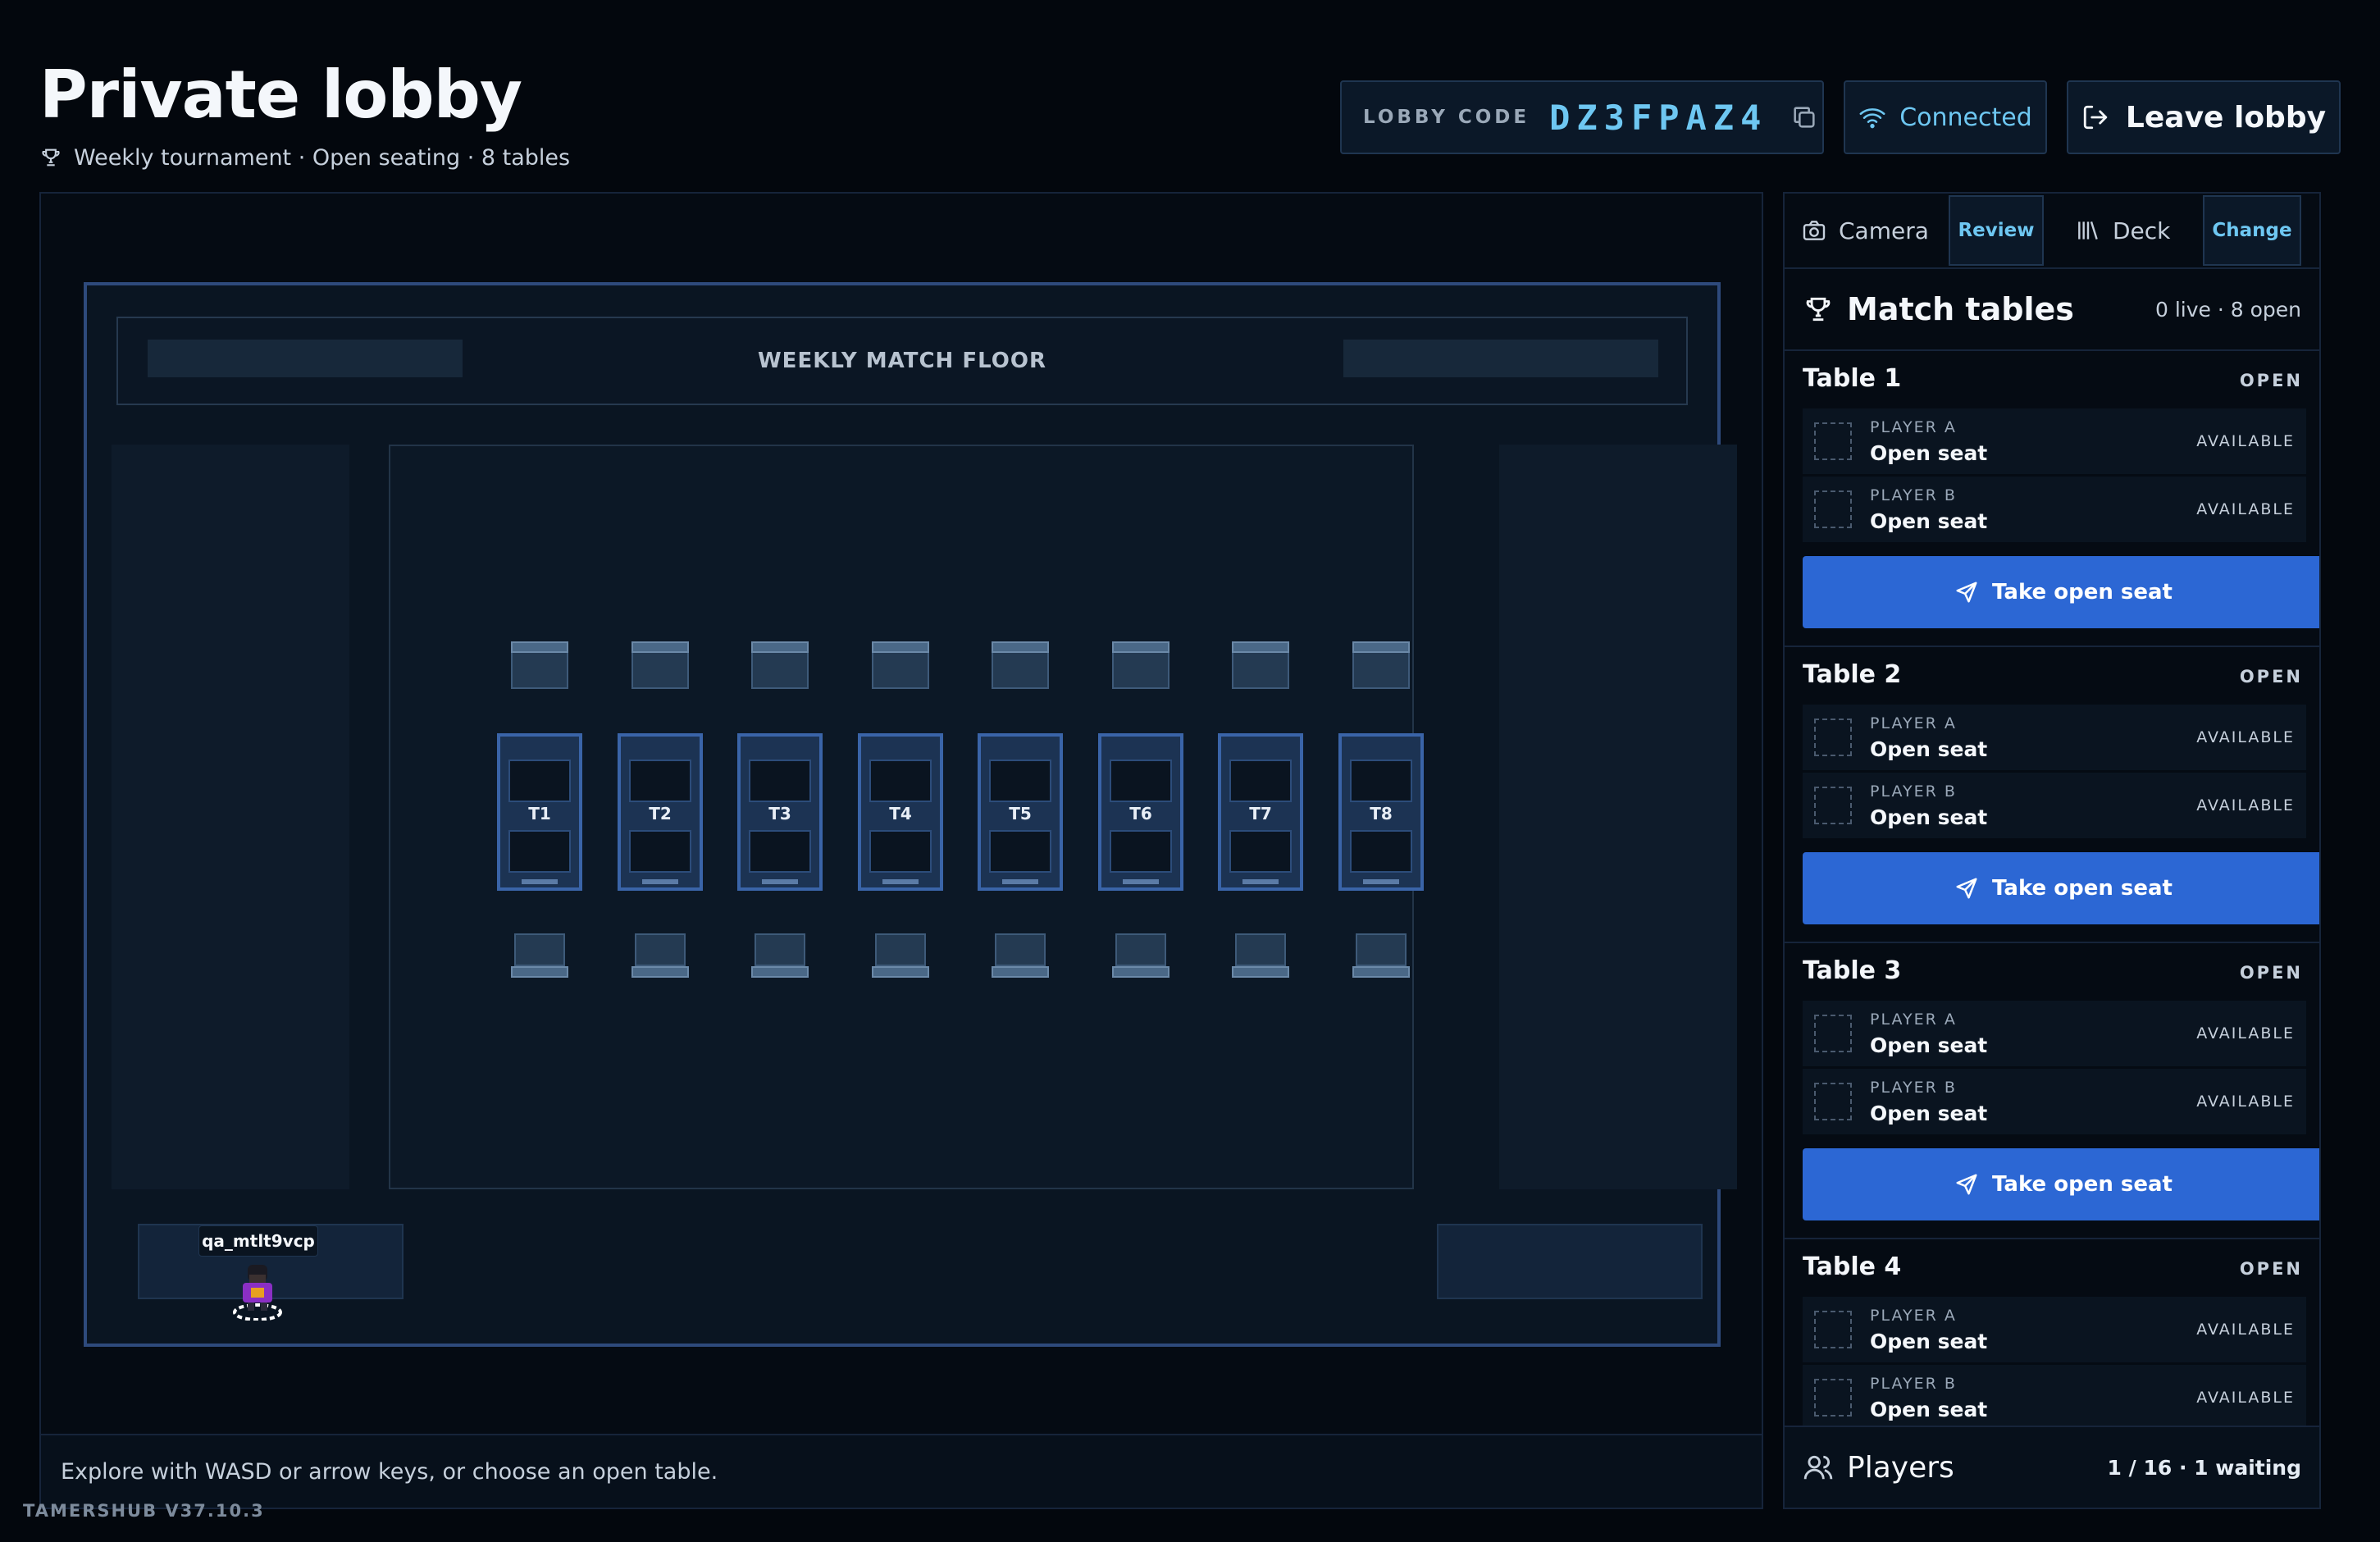 The height and width of the screenshot is (1542, 2380). What do you see at coordinates (144, 1511) in the screenshot?
I see `app-version: TAMERSHUB V37.10.3` at bounding box center [144, 1511].